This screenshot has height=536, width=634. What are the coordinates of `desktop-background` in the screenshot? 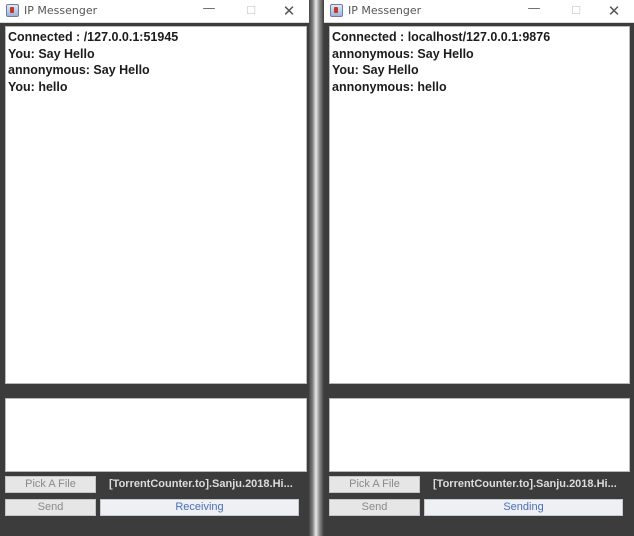 It's located at (316, 268).